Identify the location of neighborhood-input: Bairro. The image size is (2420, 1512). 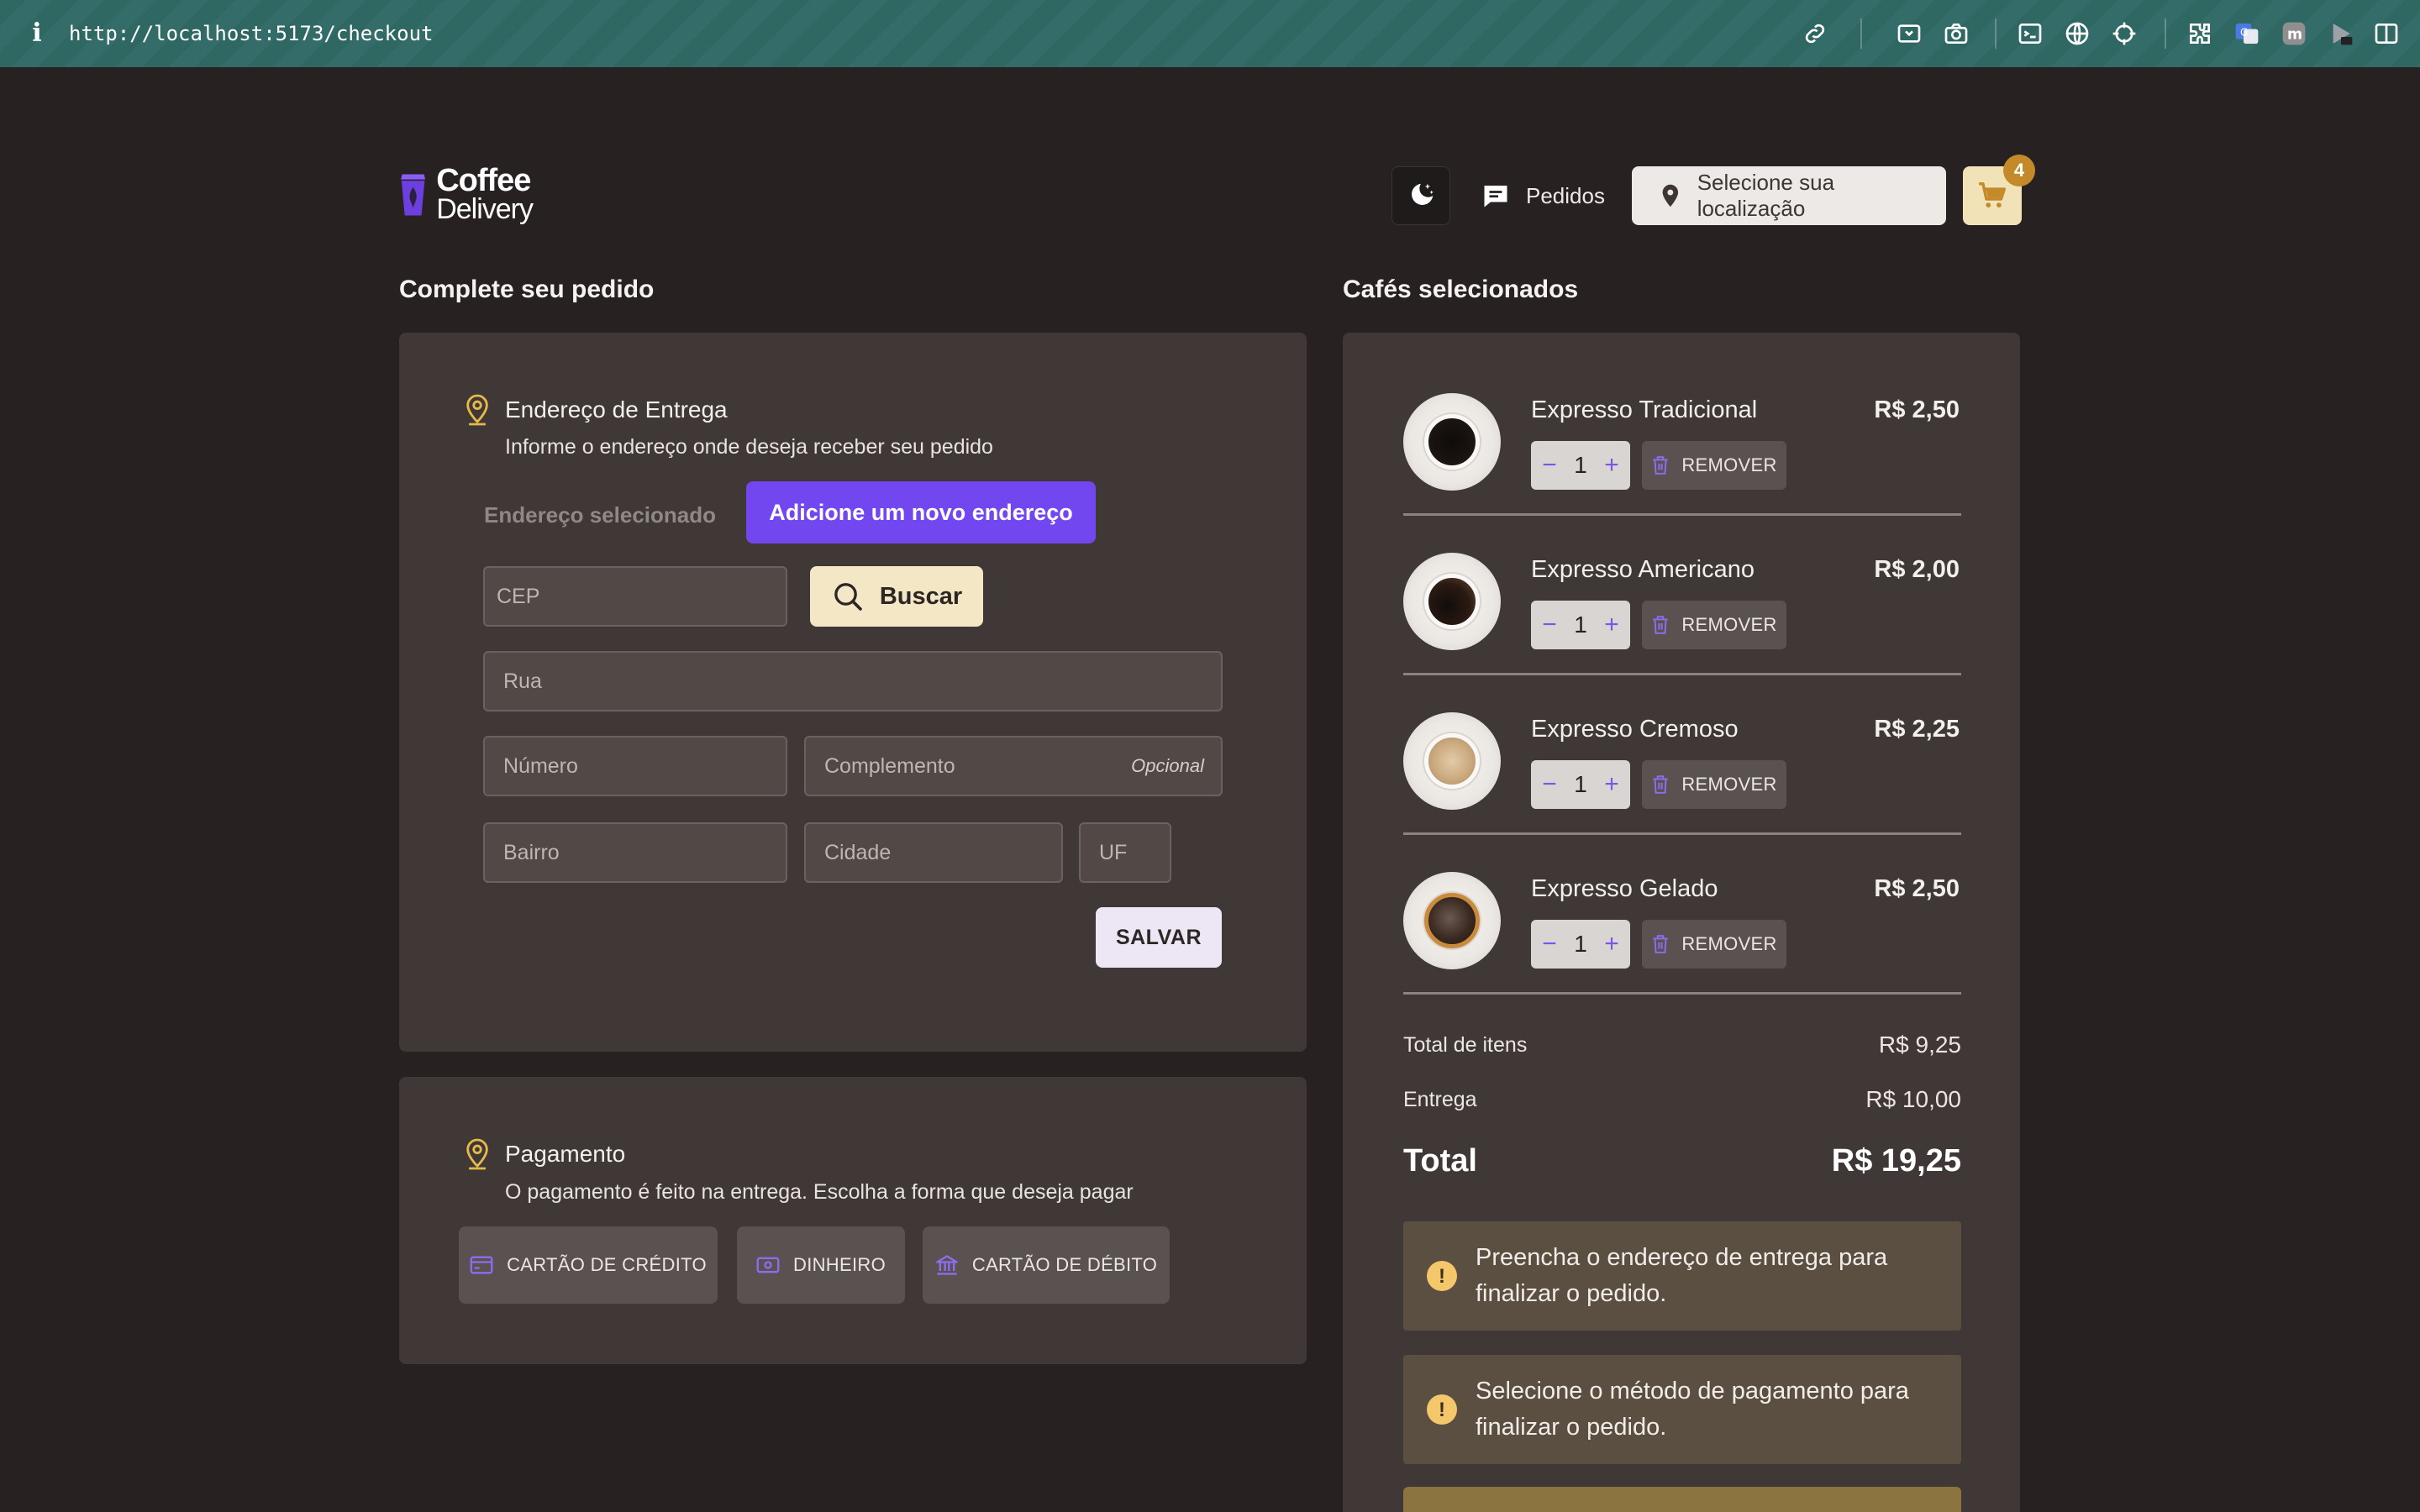
(635, 852).